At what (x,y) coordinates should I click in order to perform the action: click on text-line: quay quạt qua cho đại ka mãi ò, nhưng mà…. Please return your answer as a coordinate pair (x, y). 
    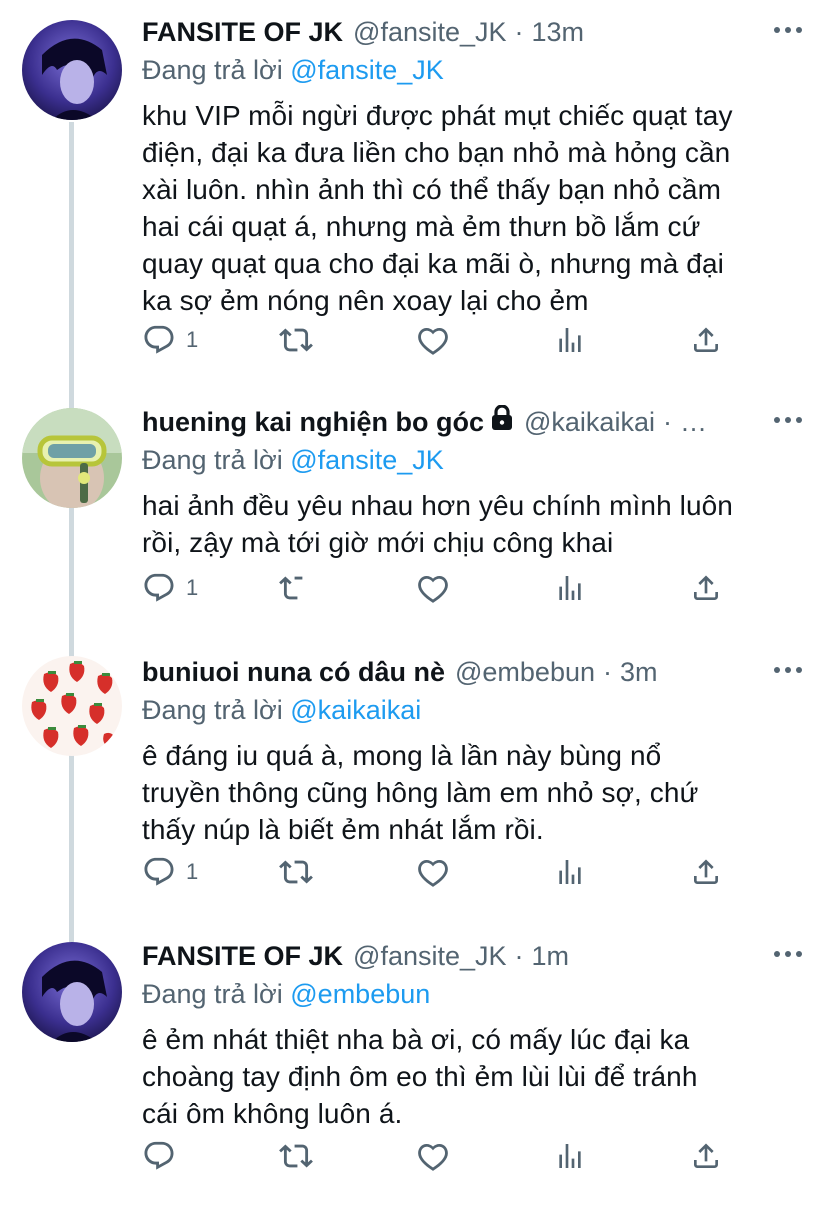
    Looking at the image, I should click on (433, 263).